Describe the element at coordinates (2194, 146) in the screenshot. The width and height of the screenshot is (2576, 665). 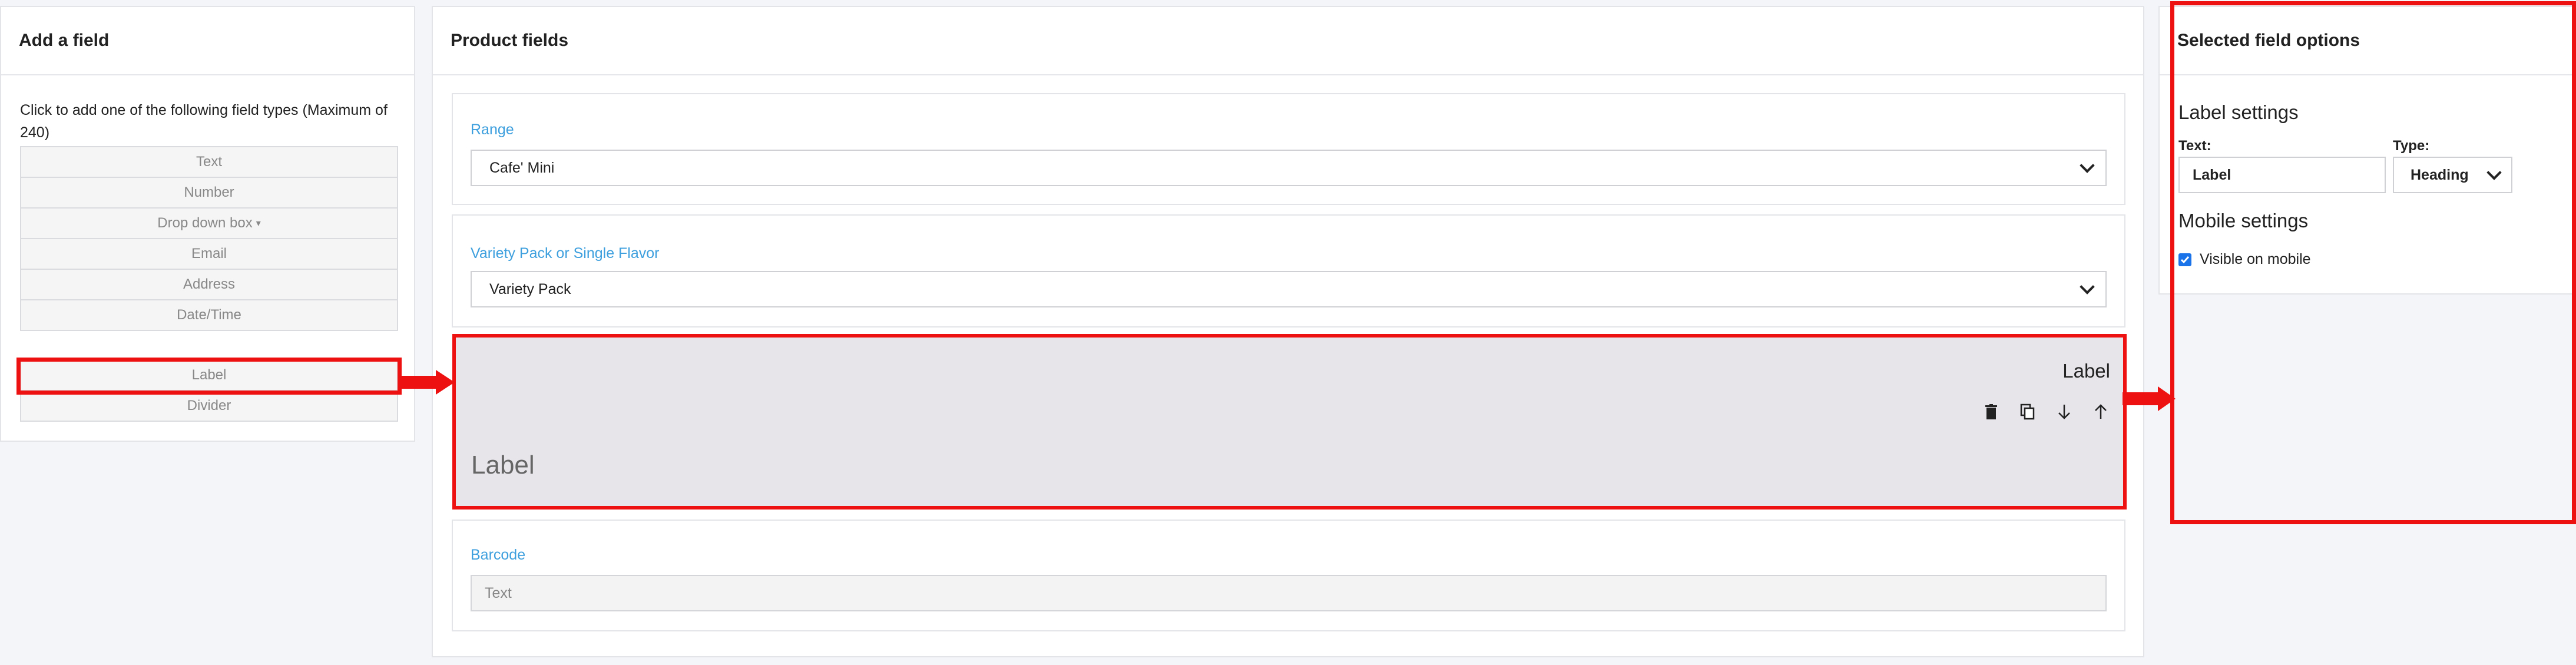
I see `text-option-label: Text:` at that location.